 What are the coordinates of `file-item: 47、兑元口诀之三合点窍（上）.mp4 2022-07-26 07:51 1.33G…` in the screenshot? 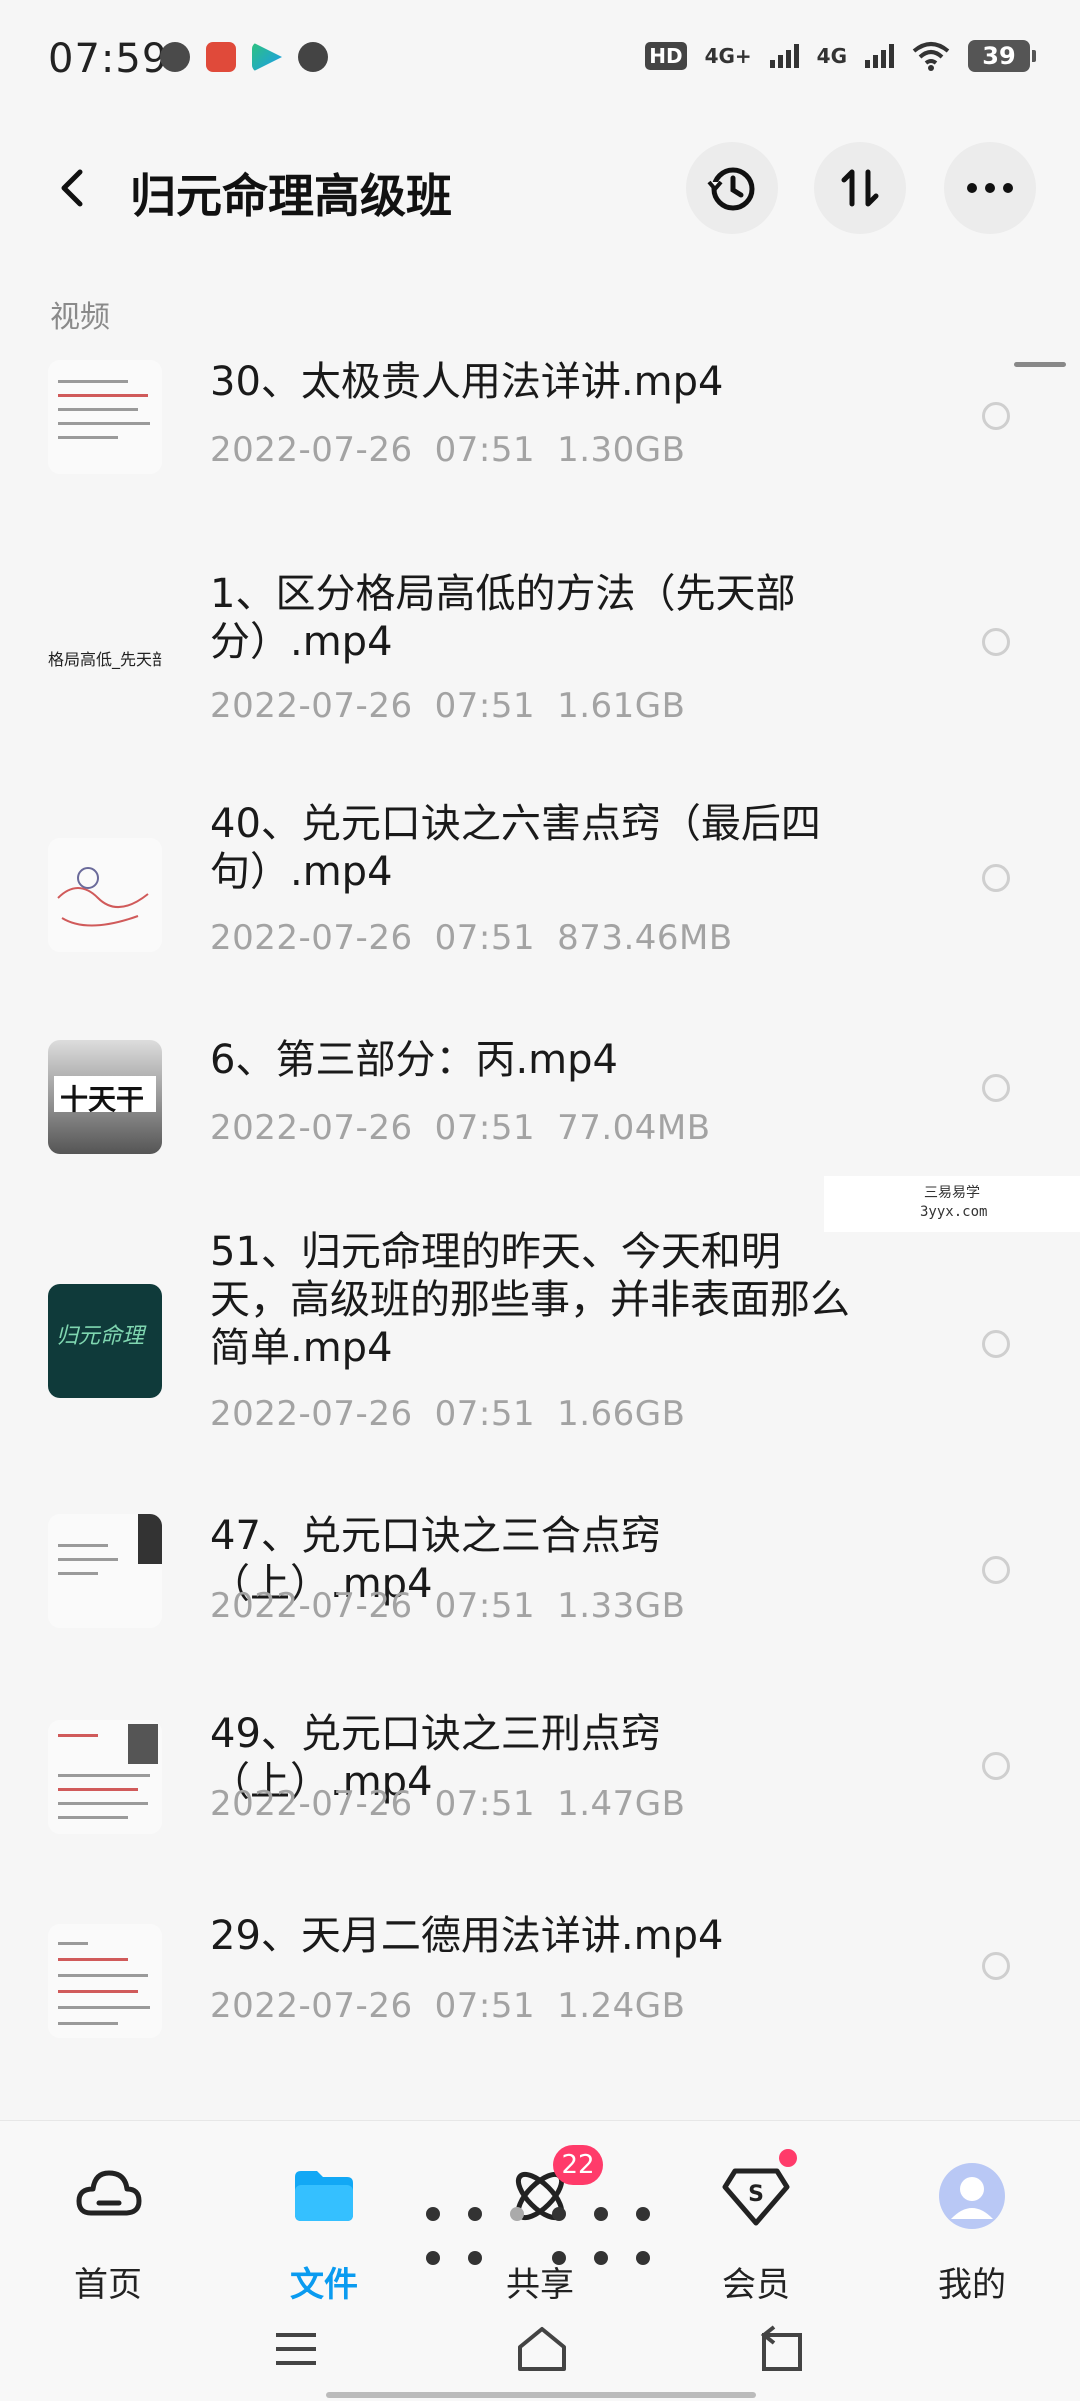 It's located at (540, 1588).